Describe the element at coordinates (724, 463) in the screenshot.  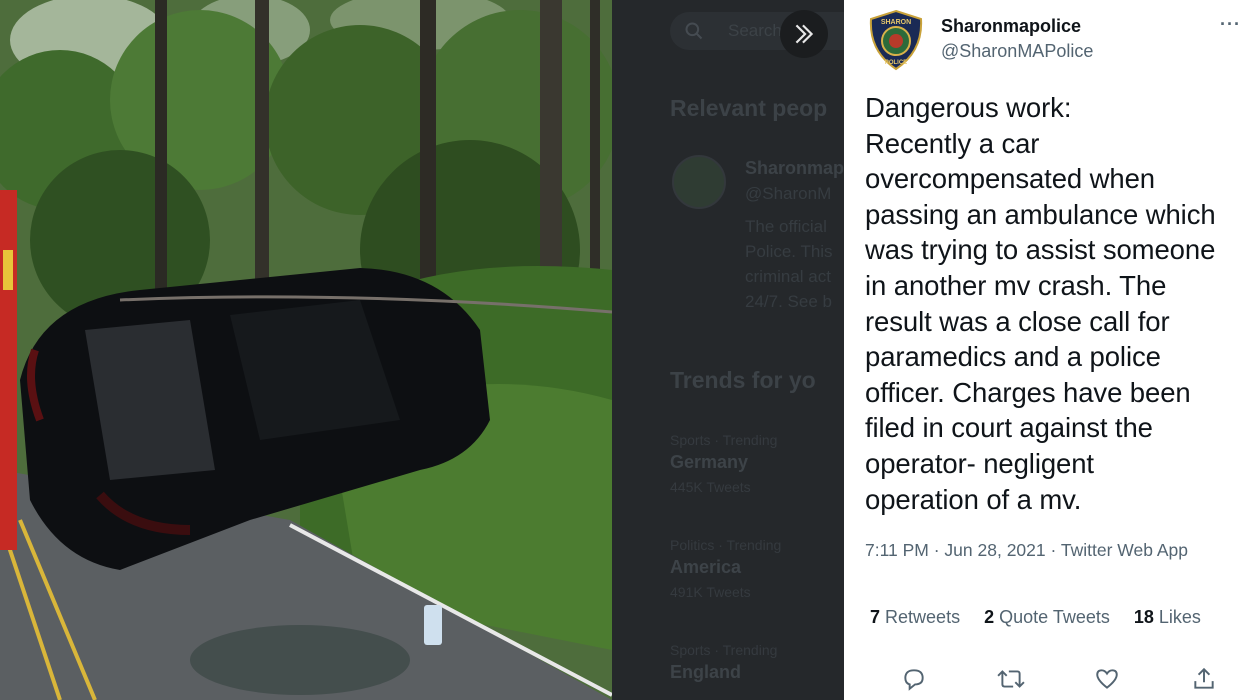
I see `trend-item: Sports · Trending Germany 445K Tweets` at that location.